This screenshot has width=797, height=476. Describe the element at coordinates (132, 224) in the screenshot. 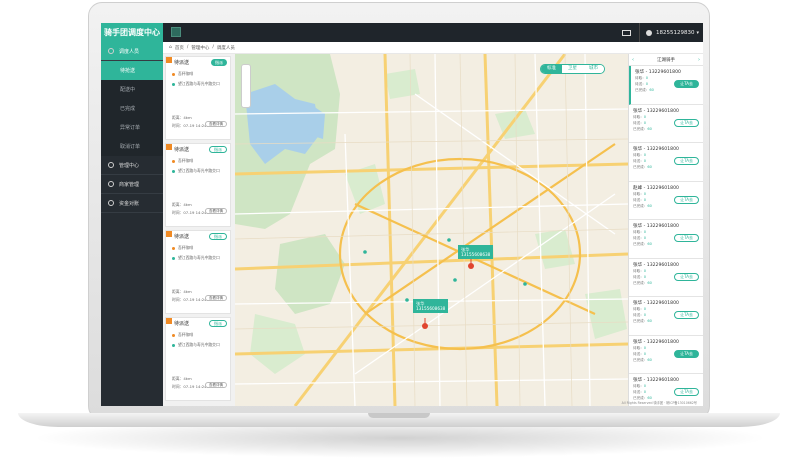

I see `sidebar: 调度人员待抢送配送中 已完成异常订单取消订单管理中心商家管理资金对账` at that location.